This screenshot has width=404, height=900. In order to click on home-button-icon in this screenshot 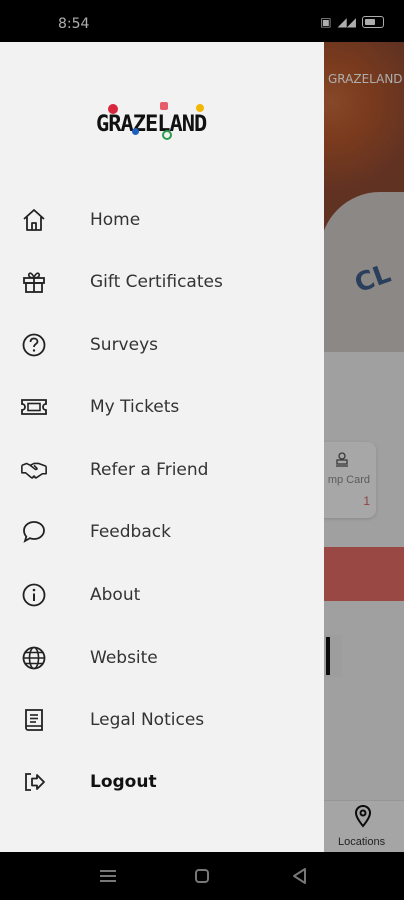, I will do `click(202, 876)`.